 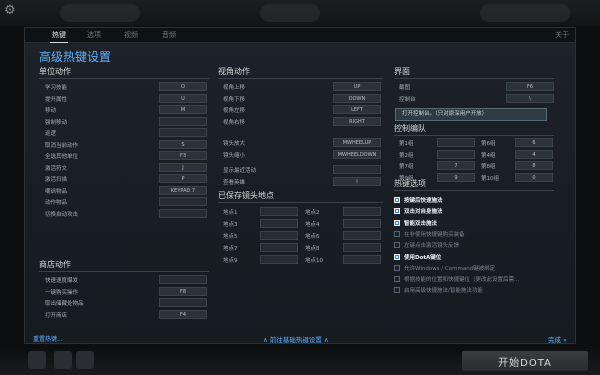 I want to click on hotkey-label: 取消当前动作, so click(x=62, y=145).